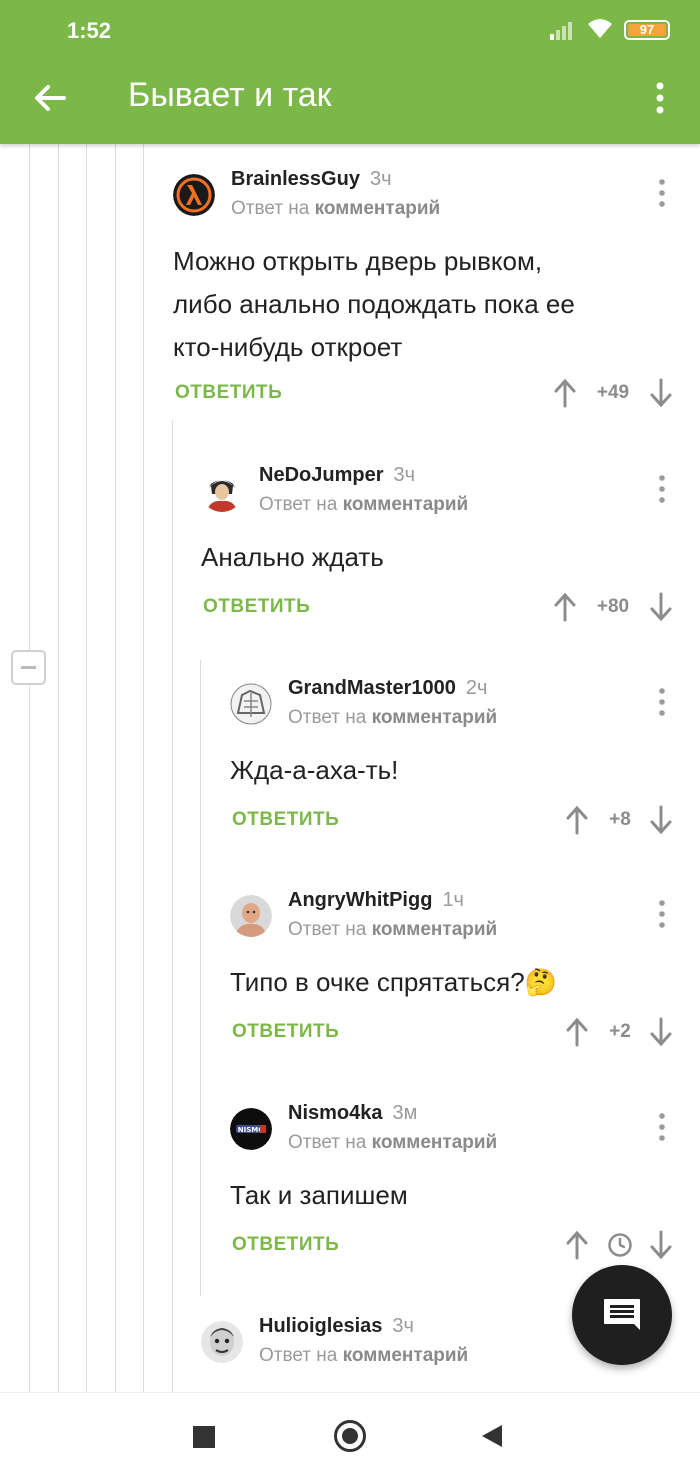 This screenshot has width=700, height=1477. Describe the element at coordinates (295, 179) in the screenshot. I see `author-name: BrainlessGuy` at that location.